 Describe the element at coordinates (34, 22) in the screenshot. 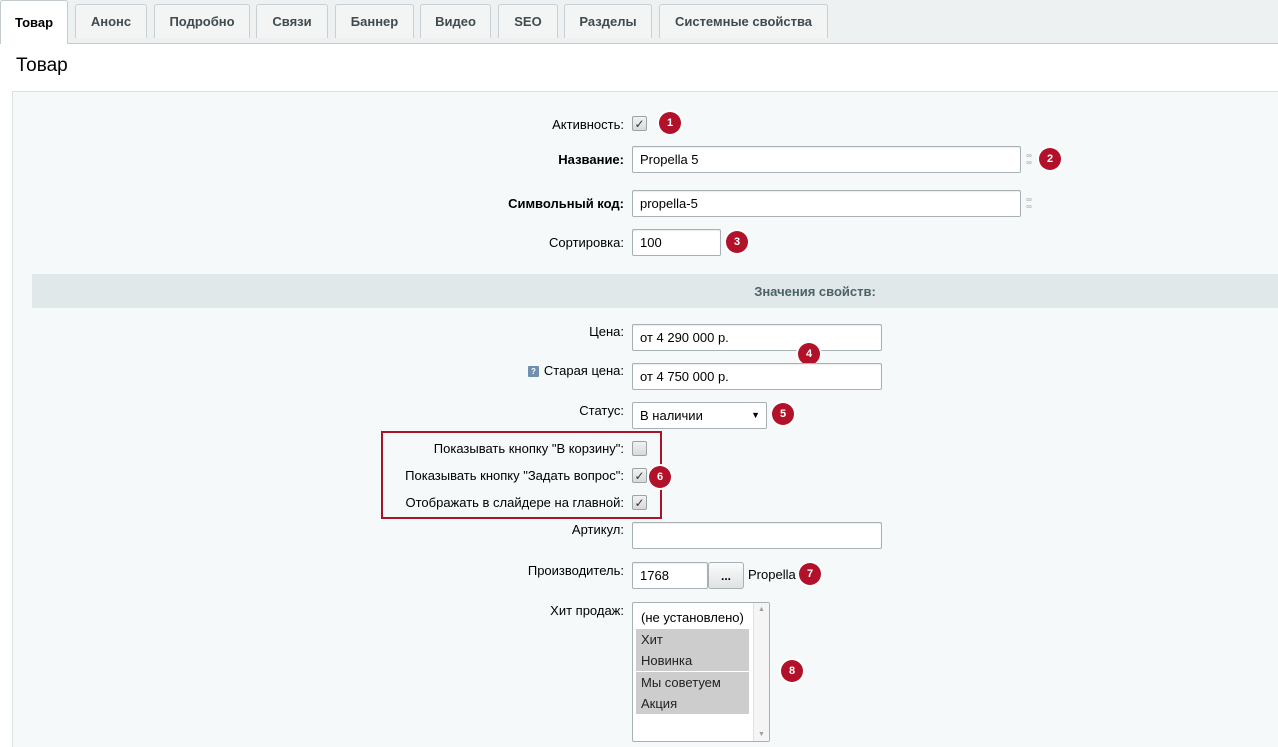

I see `tab-product: Товар` at that location.